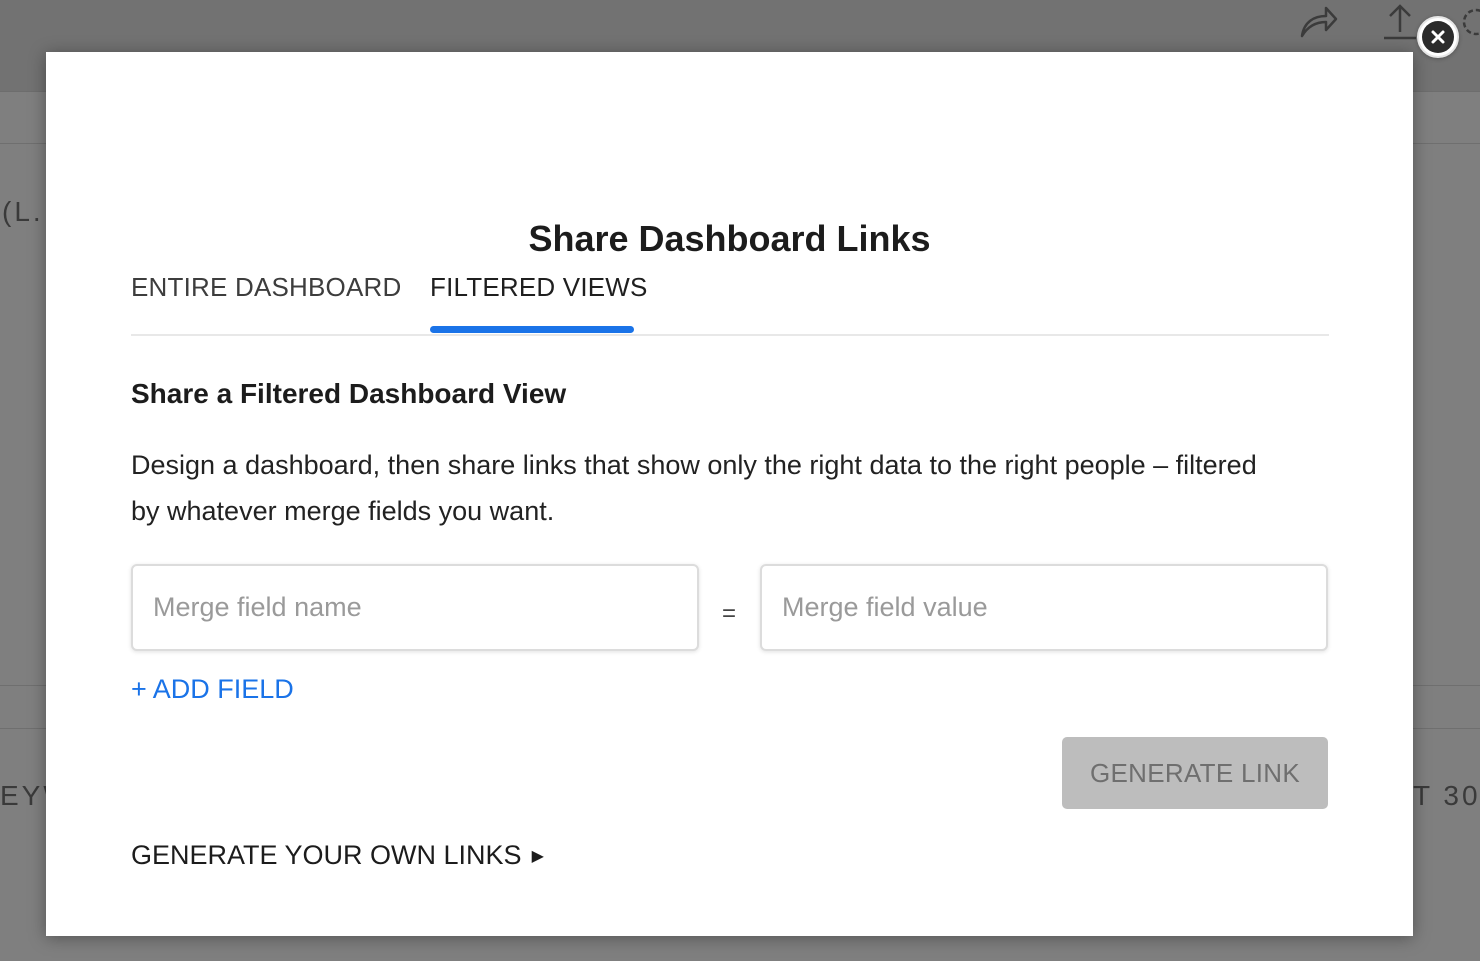 This screenshot has height=961, width=1480. I want to click on generate-own-links-label: GENERATE YOUR OWN LINKS, so click(326, 855).